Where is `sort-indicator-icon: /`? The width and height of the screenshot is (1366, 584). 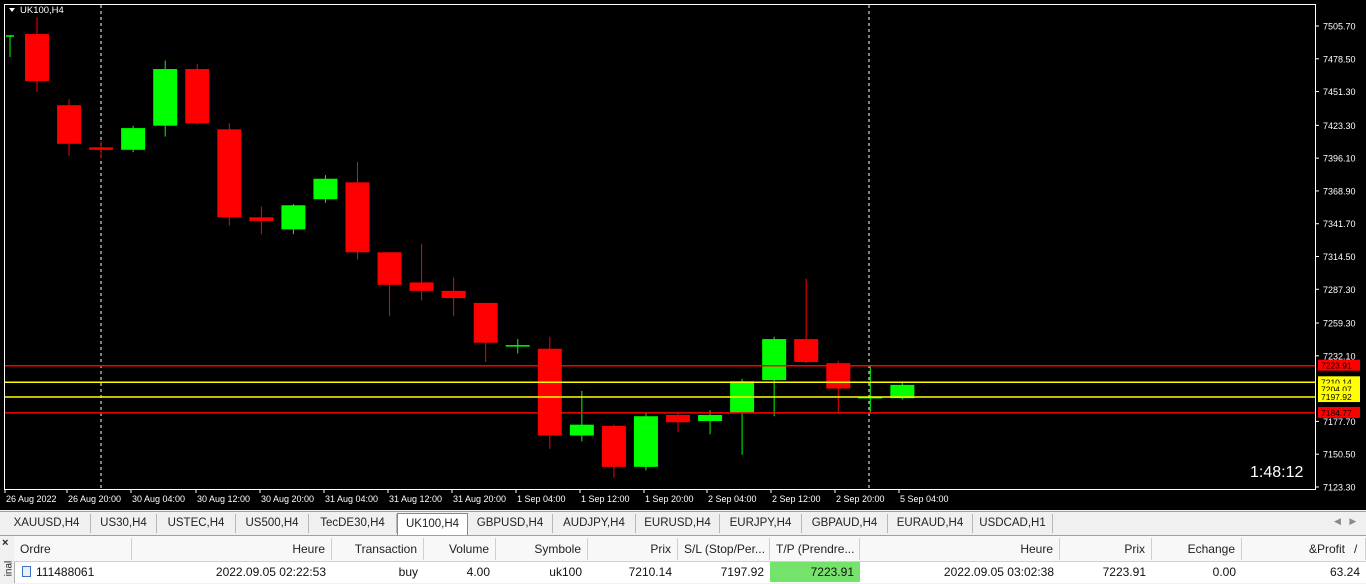
sort-indicator-icon: / is located at coordinates (1356, 549).